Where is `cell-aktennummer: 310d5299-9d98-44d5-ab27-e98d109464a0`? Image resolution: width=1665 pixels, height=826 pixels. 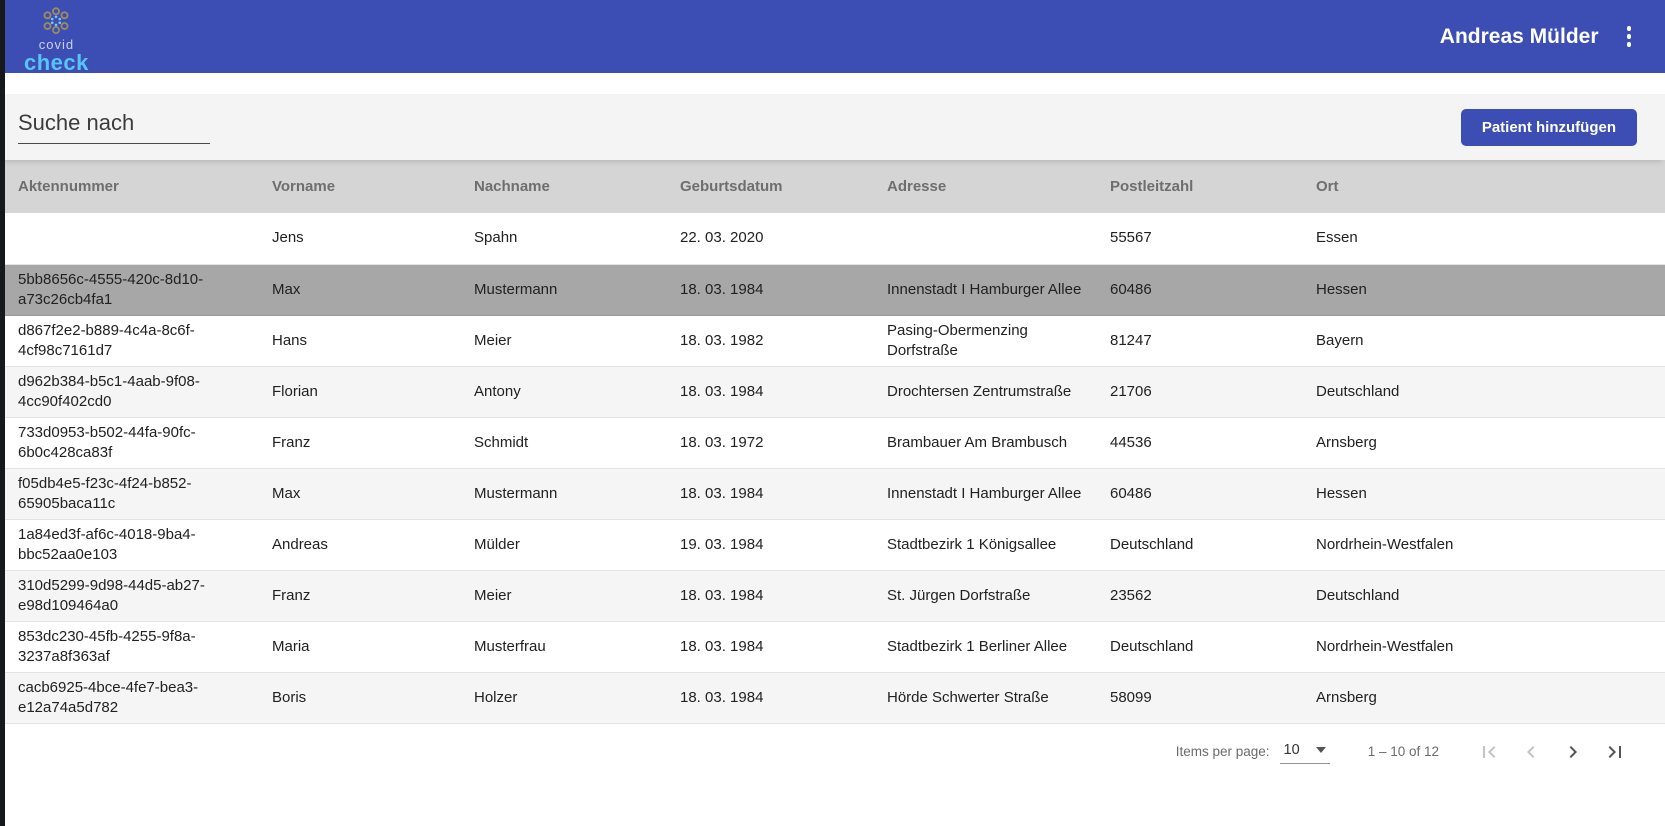 cell-aktennummer: 310d5299-9d98-44d5-ab27-e98d109464a0 is located at coordinates (111, 595).